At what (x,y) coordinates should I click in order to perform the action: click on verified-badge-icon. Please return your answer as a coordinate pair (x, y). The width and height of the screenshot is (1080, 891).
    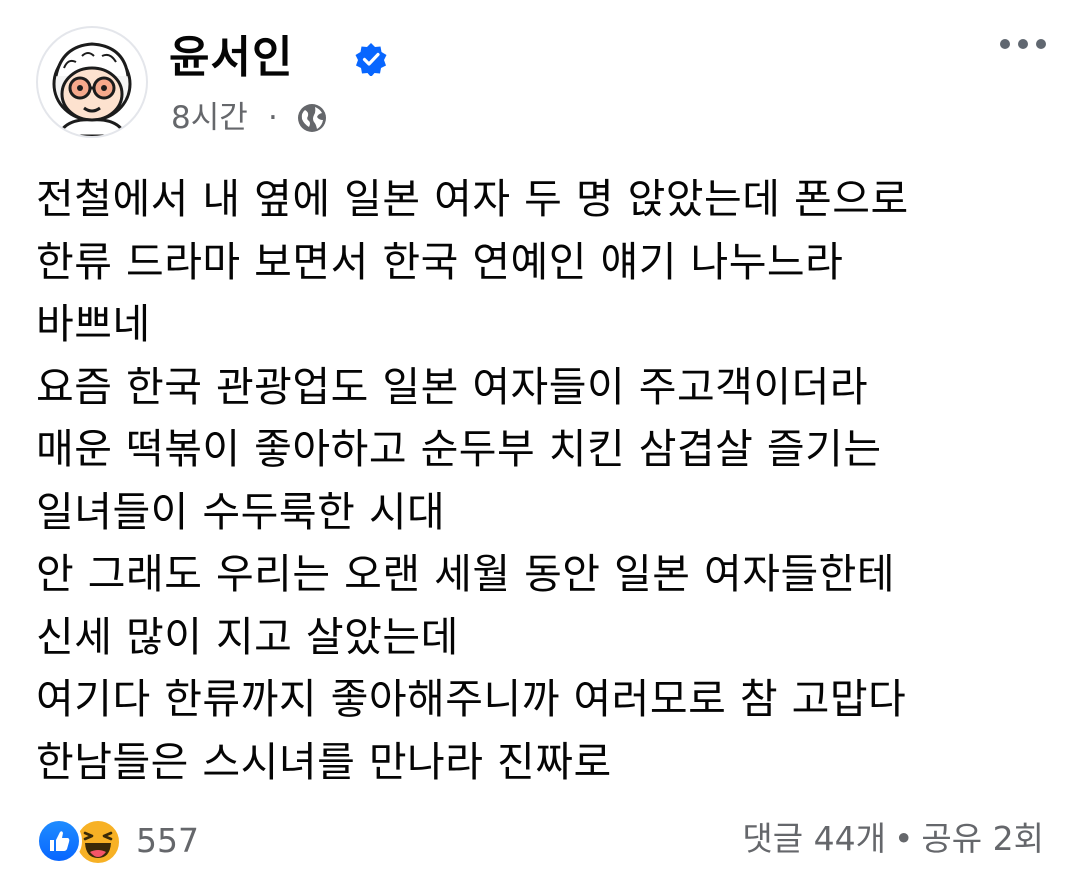
    Looking at the image, I should click on (371, 59).